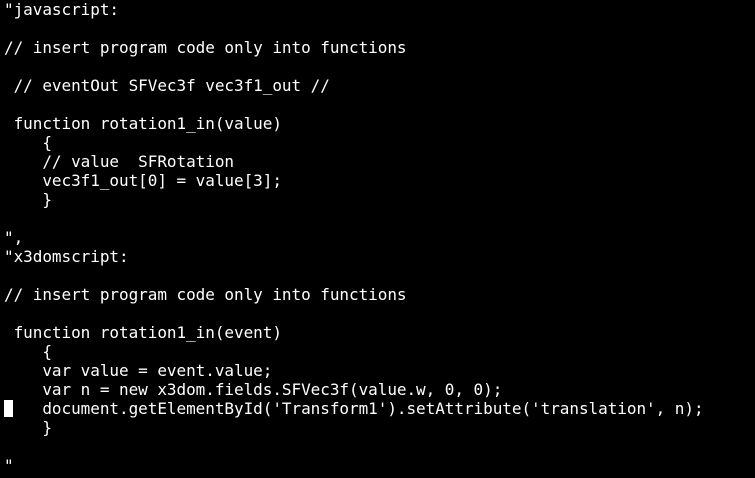 The image size is (755, 478). I want to click on code-line-11: }, so click(28, 199).